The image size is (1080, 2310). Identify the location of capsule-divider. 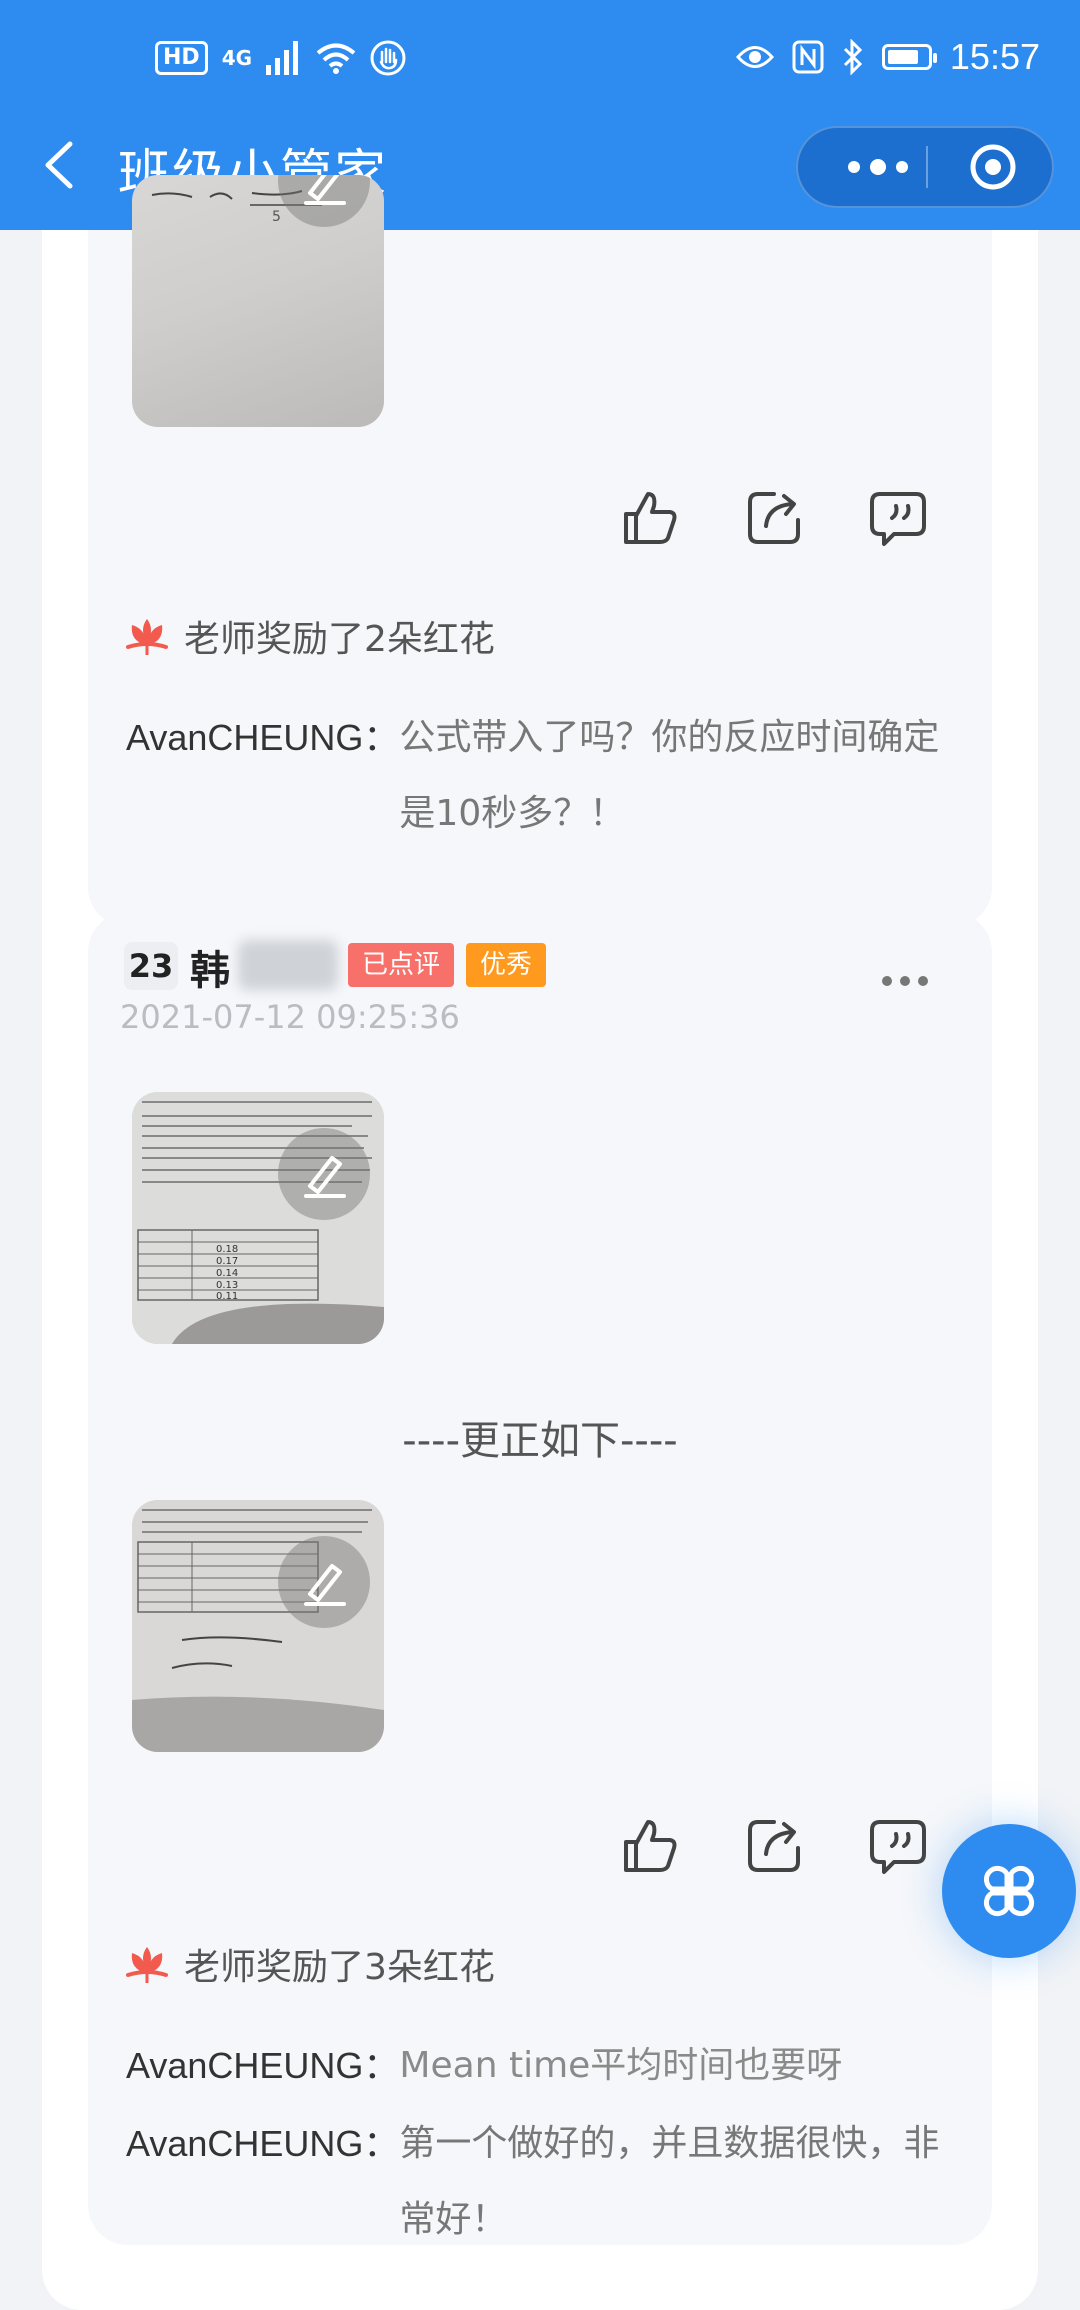
(927, 167).